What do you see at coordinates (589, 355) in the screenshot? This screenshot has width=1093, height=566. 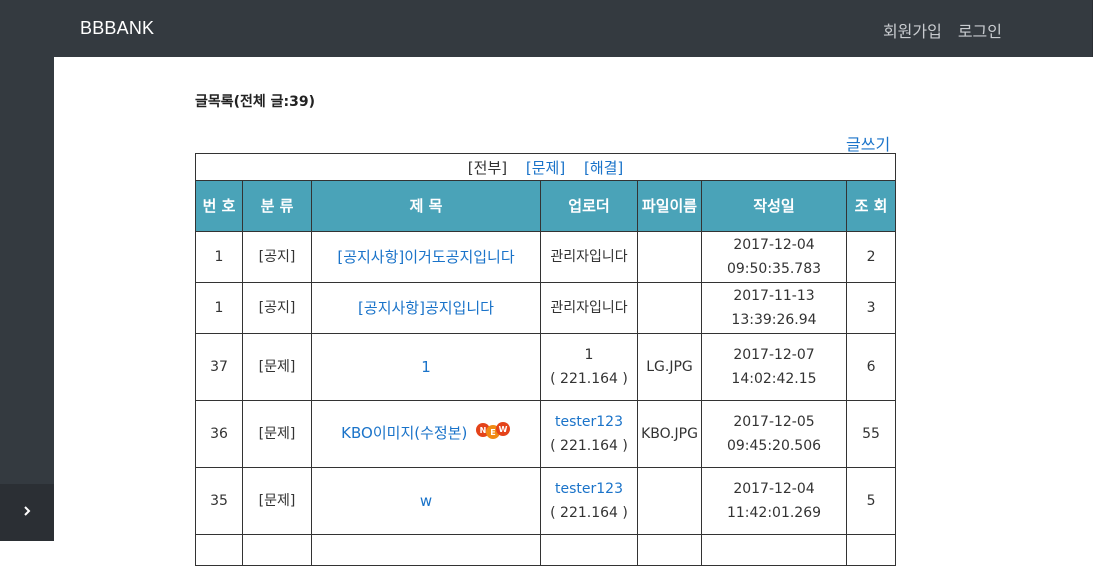 I see `uploader-name: 1` at bounding box center [589, 355].